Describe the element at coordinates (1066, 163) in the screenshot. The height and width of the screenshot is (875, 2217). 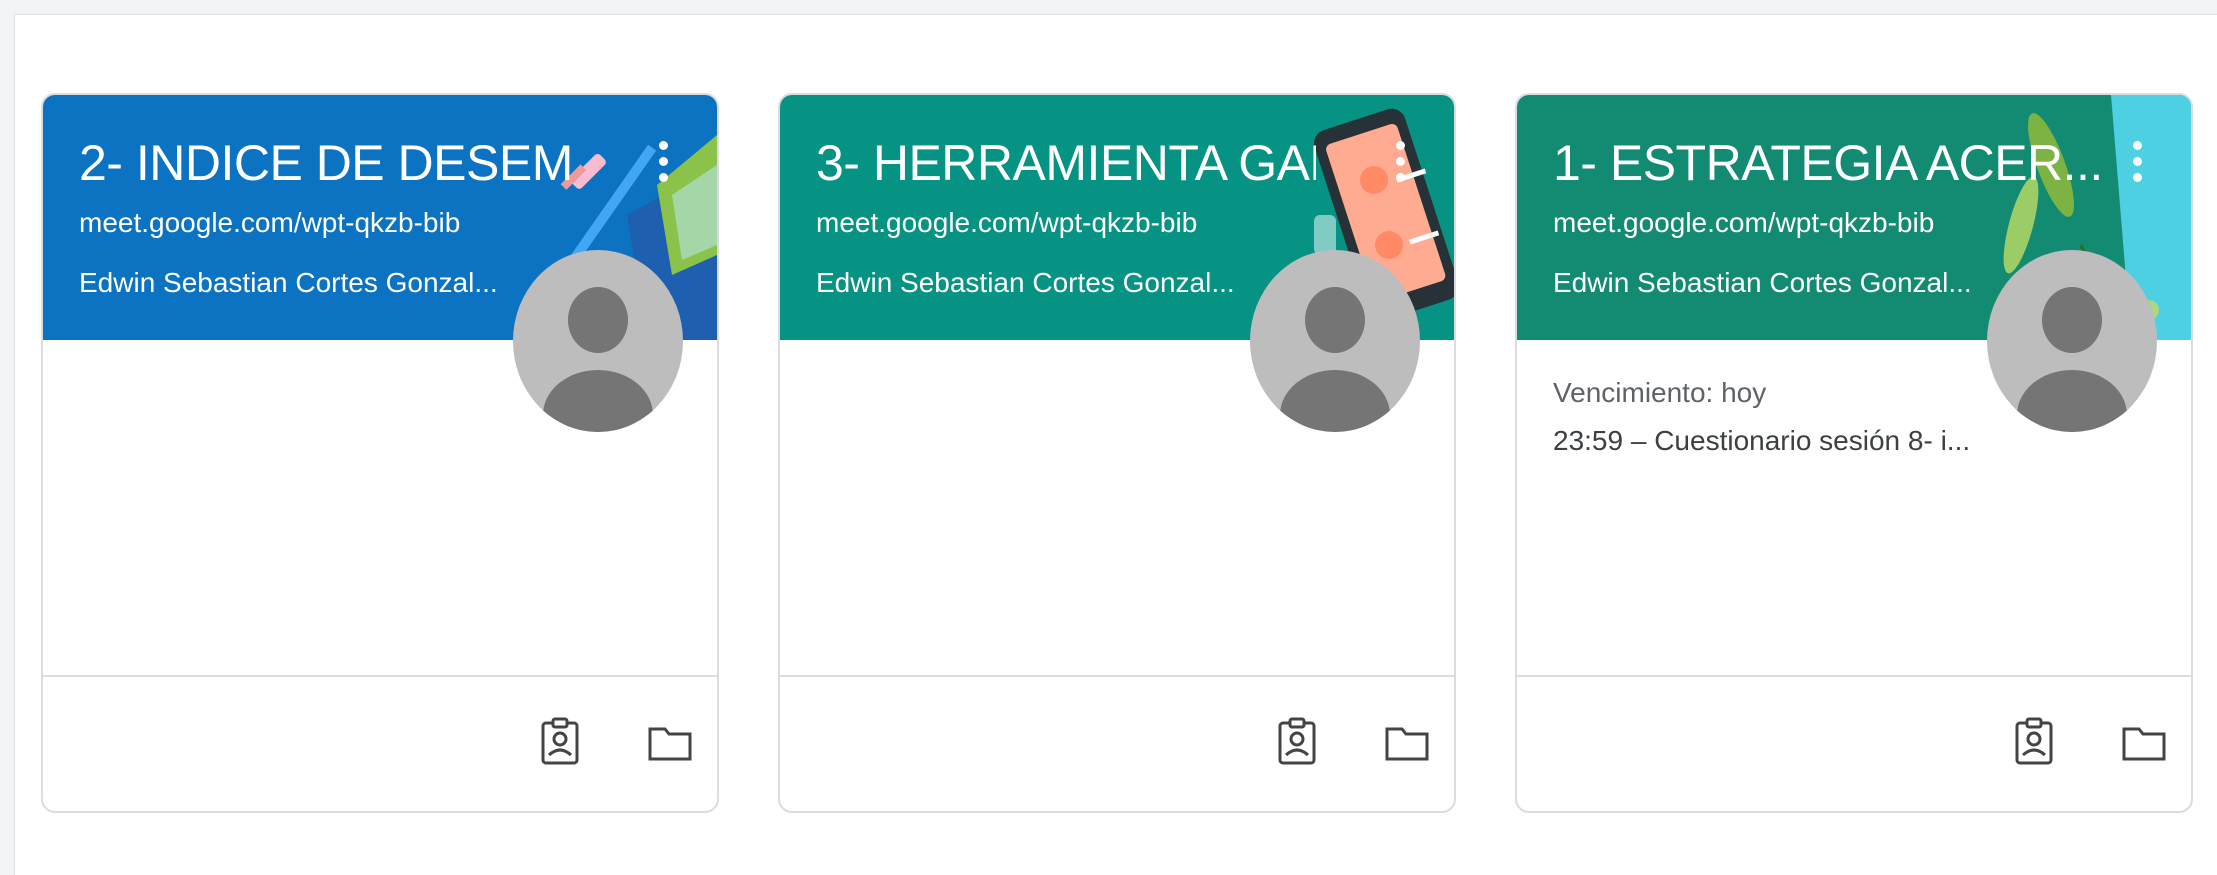
I see `class-title: 3- HERRAMIENTA GAE` at that location.